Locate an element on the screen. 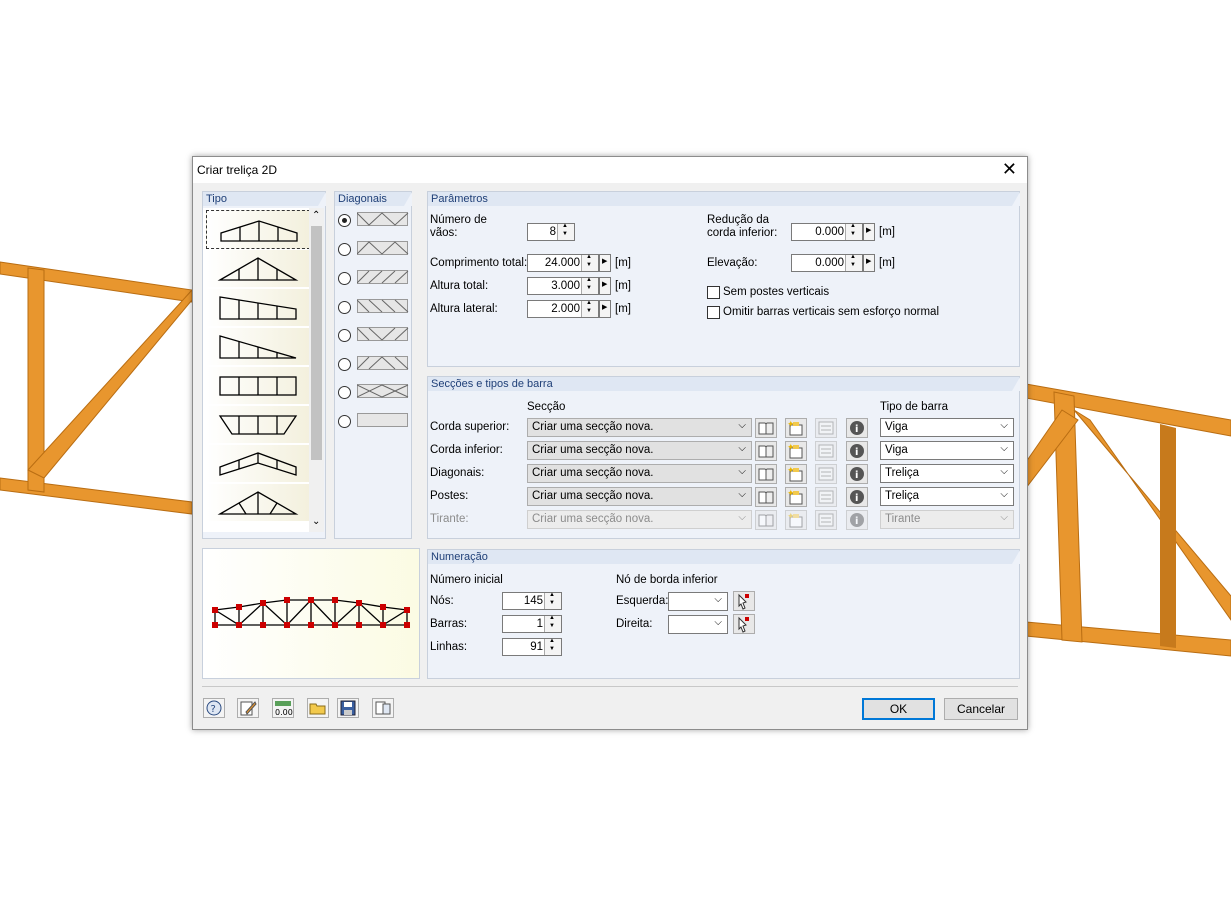  import-button is located at coordinates (383, 708).